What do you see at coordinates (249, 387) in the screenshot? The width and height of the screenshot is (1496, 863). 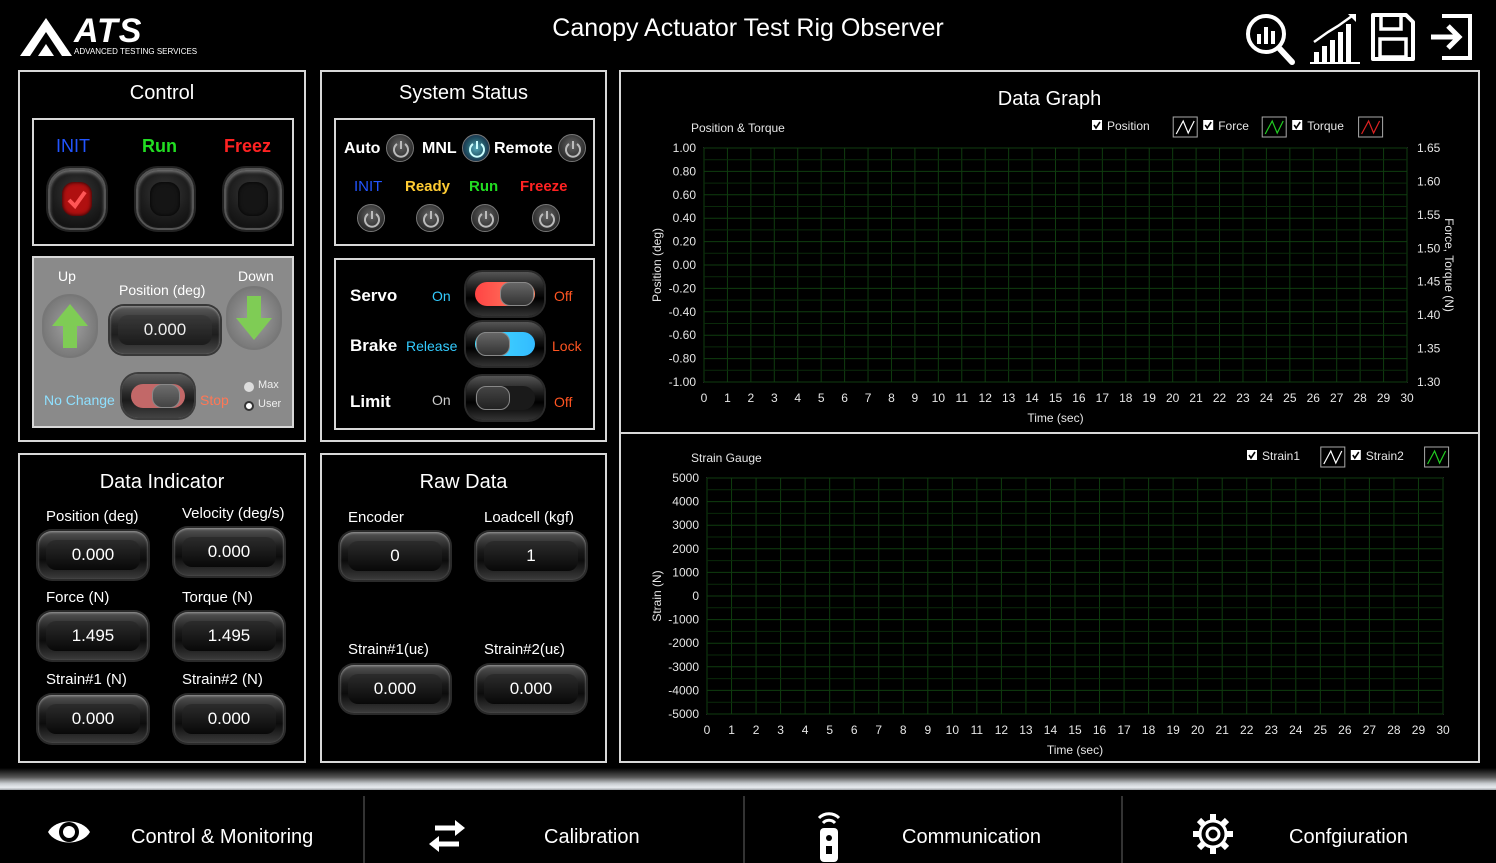 I see `max-radio` at bounding box center [249, 387].